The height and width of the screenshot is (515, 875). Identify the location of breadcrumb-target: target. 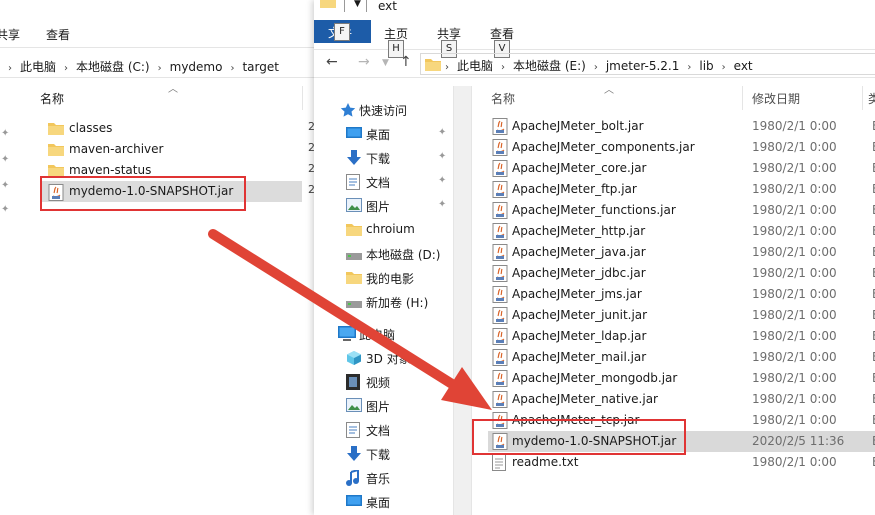
(260, 67).